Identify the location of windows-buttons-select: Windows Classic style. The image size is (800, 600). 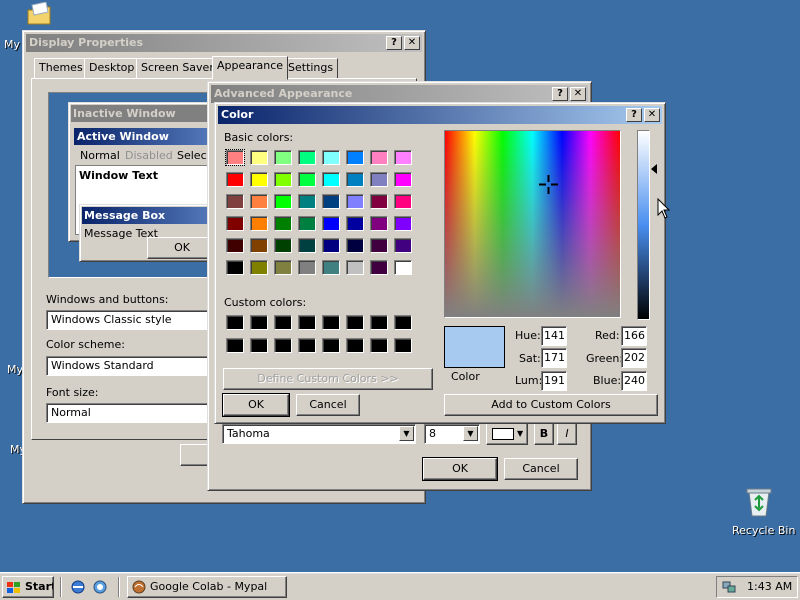
(129, 320).